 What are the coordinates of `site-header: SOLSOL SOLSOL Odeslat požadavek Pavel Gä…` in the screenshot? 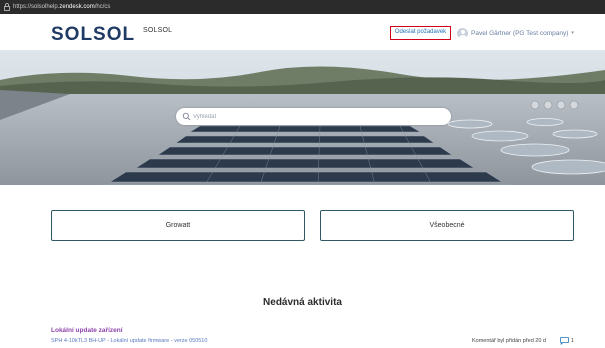 It's located at (302, 32).